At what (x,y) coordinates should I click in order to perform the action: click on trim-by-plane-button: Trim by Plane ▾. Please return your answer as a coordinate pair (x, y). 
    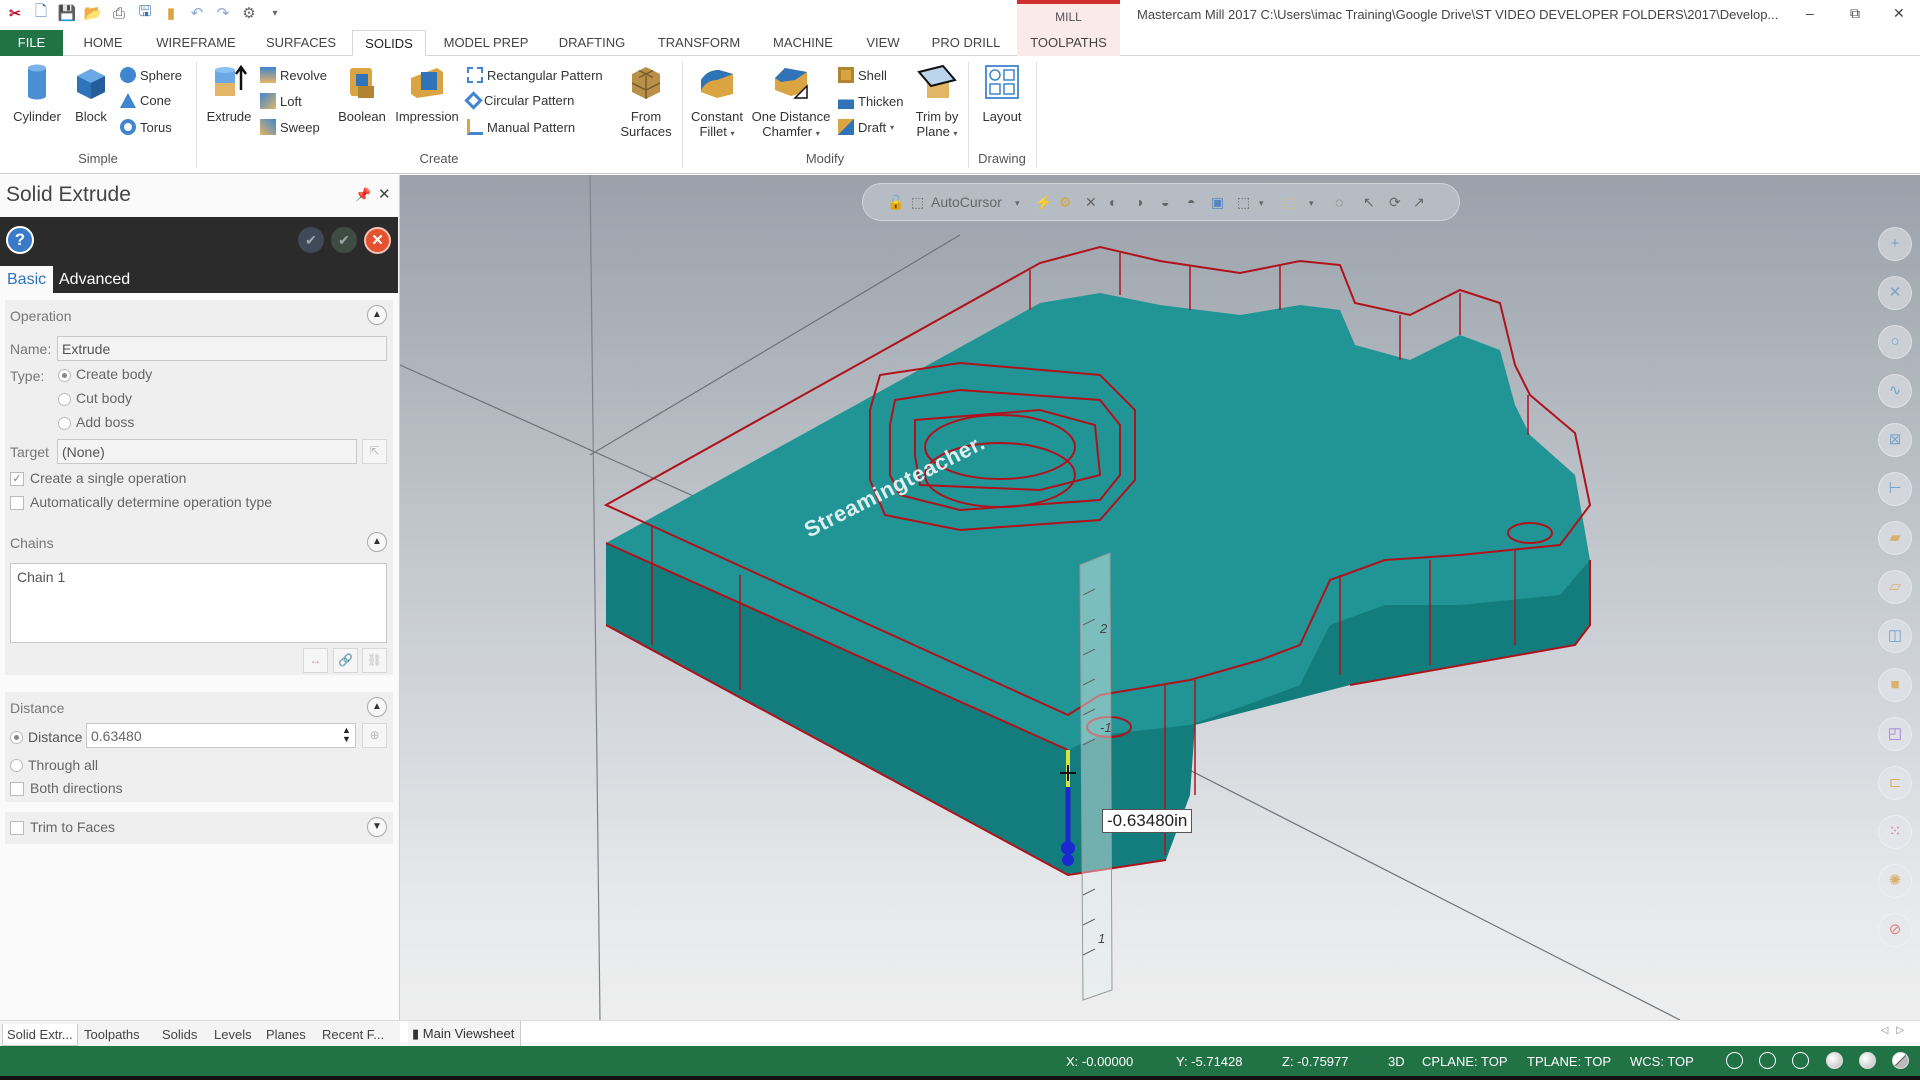
    Looking at the image, I should click on (937, 101).